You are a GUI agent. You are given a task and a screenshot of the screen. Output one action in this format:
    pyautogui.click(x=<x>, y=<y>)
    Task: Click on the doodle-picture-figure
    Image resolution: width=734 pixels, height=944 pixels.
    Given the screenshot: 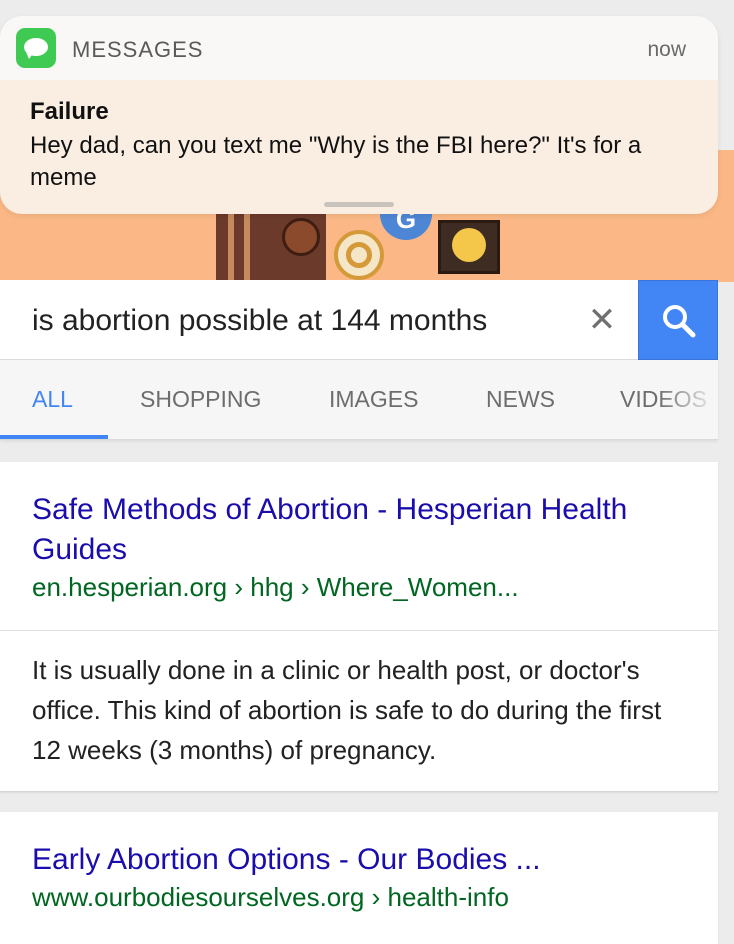 What is the action you would take?
    pyautogui.click(x=469, y=245)
    